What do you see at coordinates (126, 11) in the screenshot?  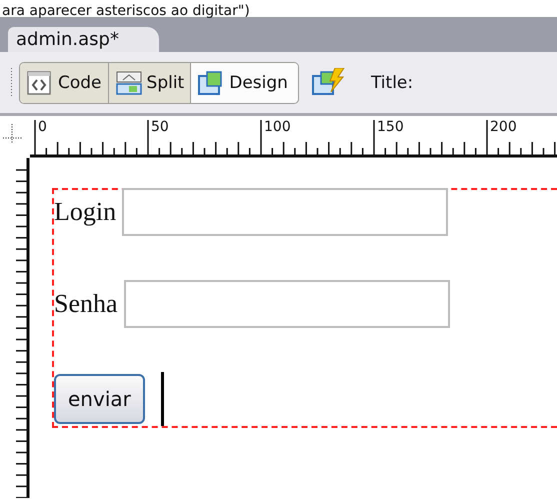 I see `caption-text: ara aparecer asteriscos ao digitar")` at bounding box center [126, 11].